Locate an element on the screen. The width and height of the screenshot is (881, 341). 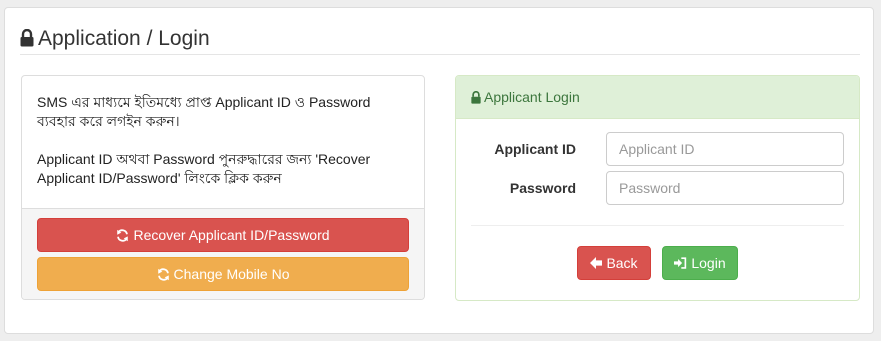
login-button-label: Login is located at coordinates (708, 263).